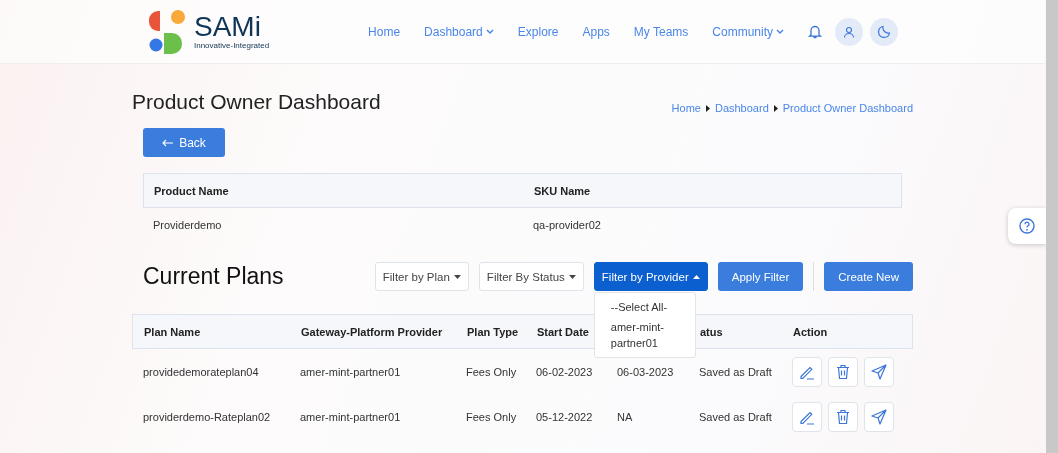 This screenshot has height=453, width=1058. What do you see at coordinates (847, 108) in the screenshot?
I see `breadcrumb-link: Product Owner Dashboard` at bounding box center [847, 108].